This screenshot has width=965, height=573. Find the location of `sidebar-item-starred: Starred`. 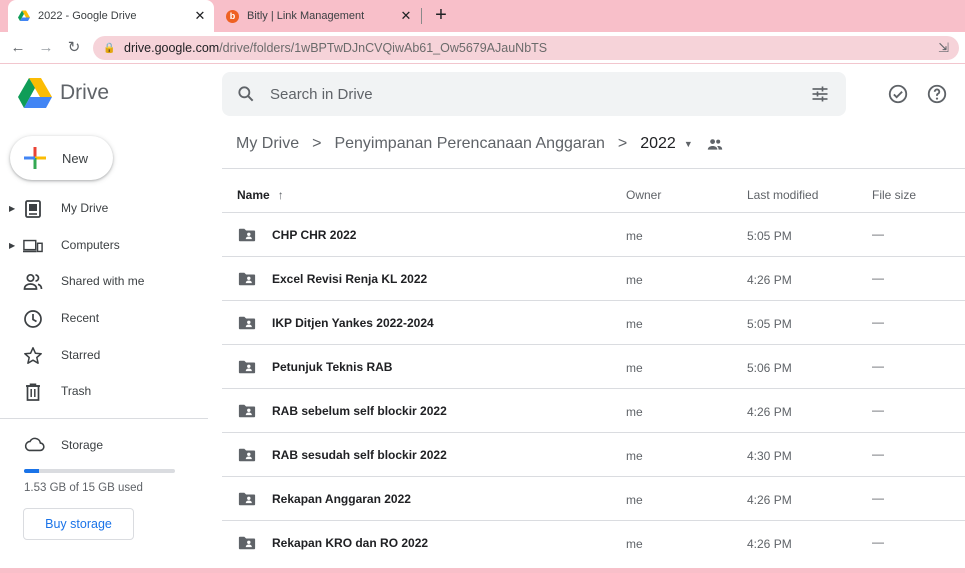

sidebar-item-starred: Starred is located at coordinates (104, 355).